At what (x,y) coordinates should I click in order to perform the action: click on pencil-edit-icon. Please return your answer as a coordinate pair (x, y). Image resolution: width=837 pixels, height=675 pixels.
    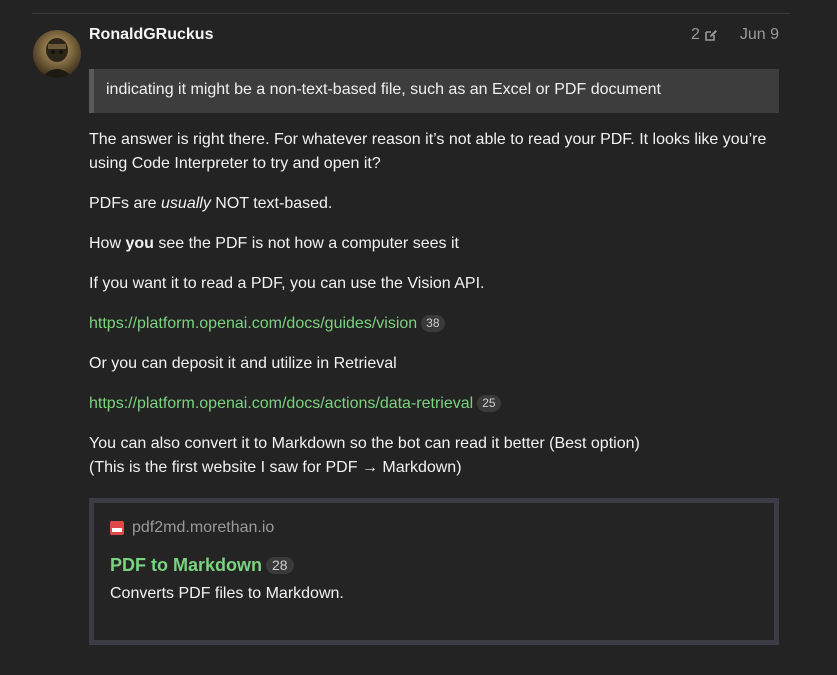
    Looking at the image, I should click on (711, 35).